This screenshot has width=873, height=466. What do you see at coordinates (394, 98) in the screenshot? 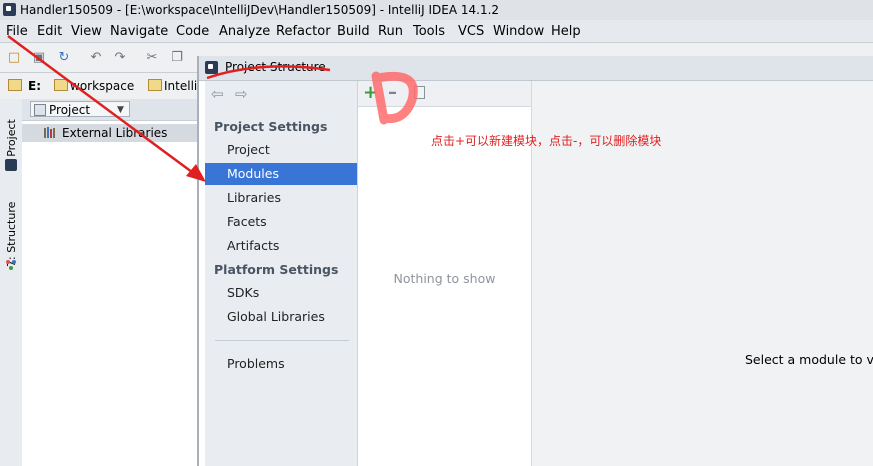
I see `annotation-d-mark` at bounding box center [394, 98].